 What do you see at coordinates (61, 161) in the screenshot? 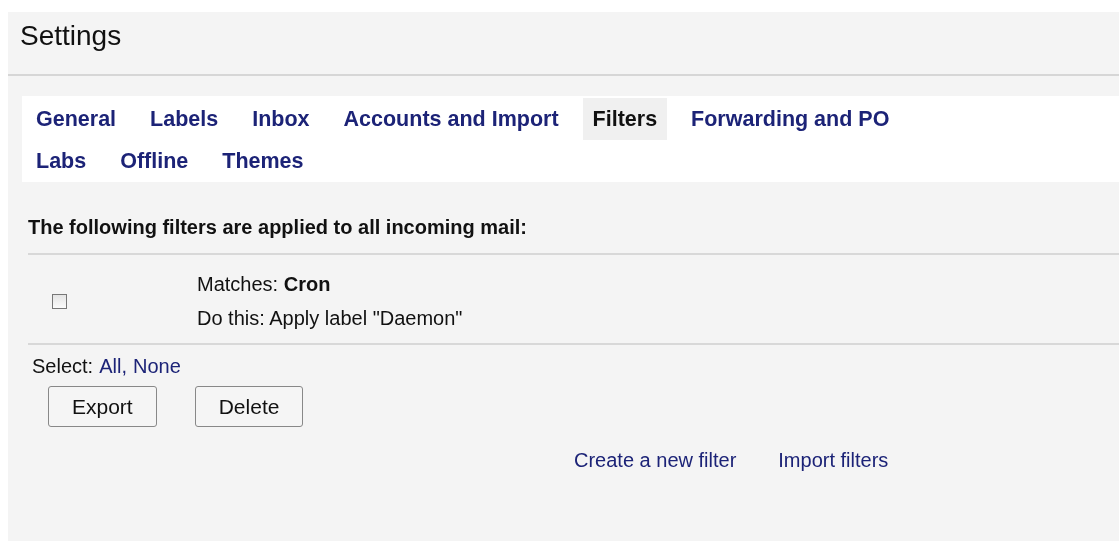
I see `settings-tab: Labs` at bounding box center [61, 161].